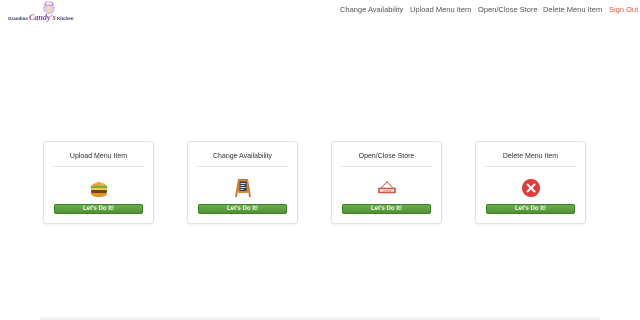 The width and height of the screenshot is (640, 320). I want to click on brand-name-part-2: Candy's, so click(42, 17).